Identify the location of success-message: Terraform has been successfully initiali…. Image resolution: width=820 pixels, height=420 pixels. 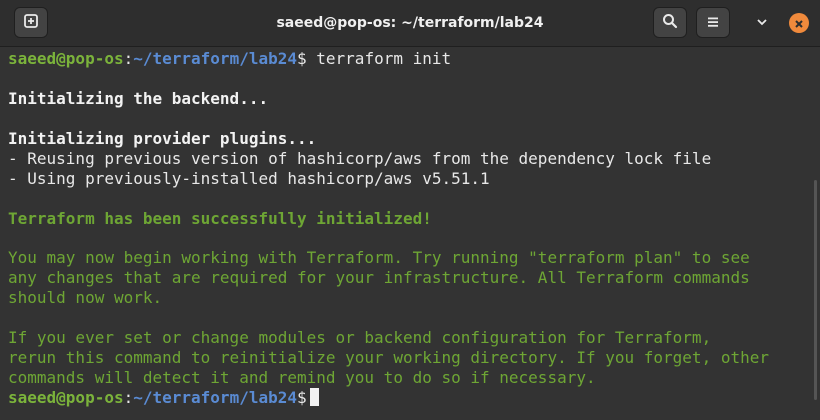
(220, 218).